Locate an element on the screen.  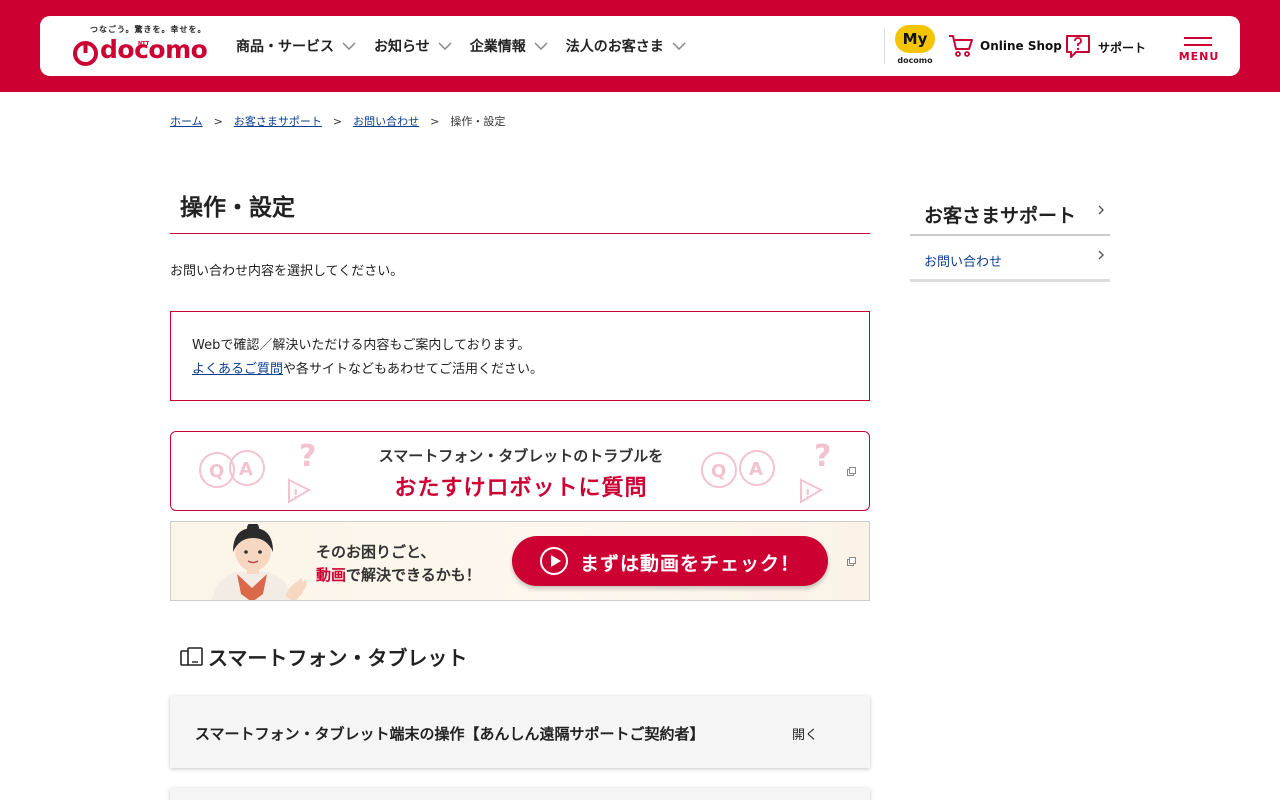
side-nav-item-contact: お問い合わせ is located at coordinates (1010, 259).